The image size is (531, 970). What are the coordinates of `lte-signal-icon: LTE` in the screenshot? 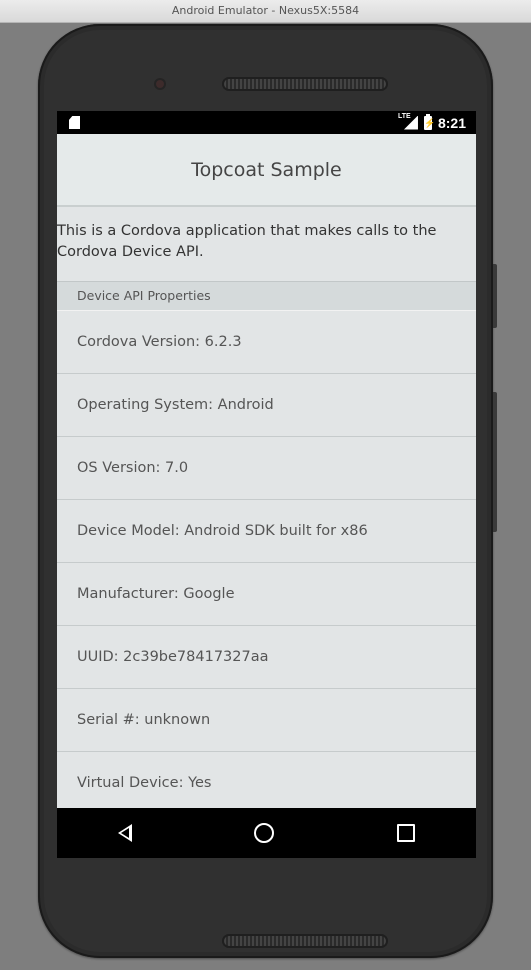 It's located at (407, 121).